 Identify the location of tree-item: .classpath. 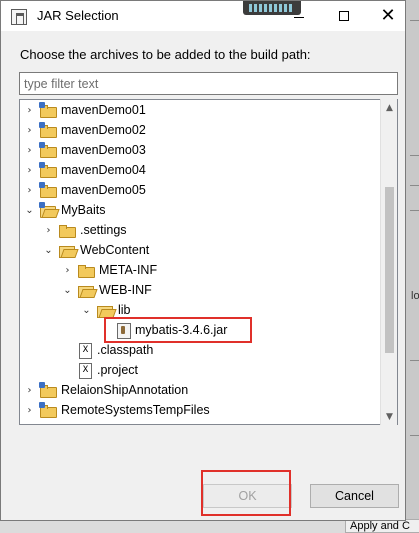
(107, 350).